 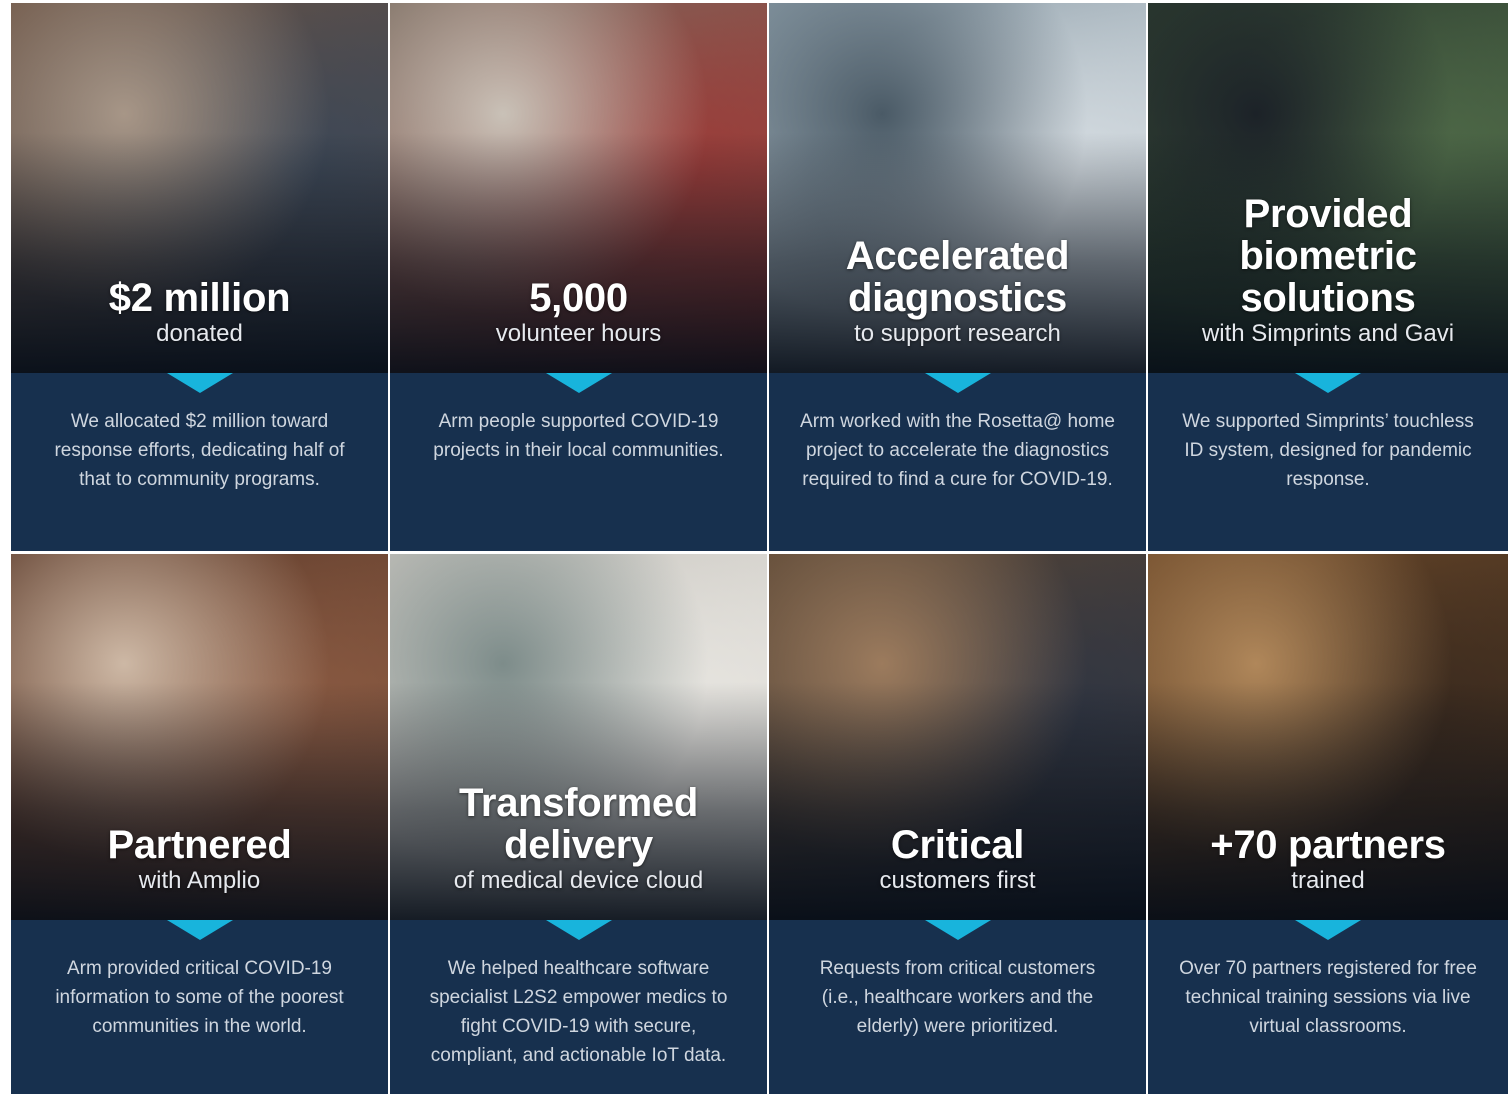 I want to click on card-photo: +70 partners trained, so click(x=1328, y=737).